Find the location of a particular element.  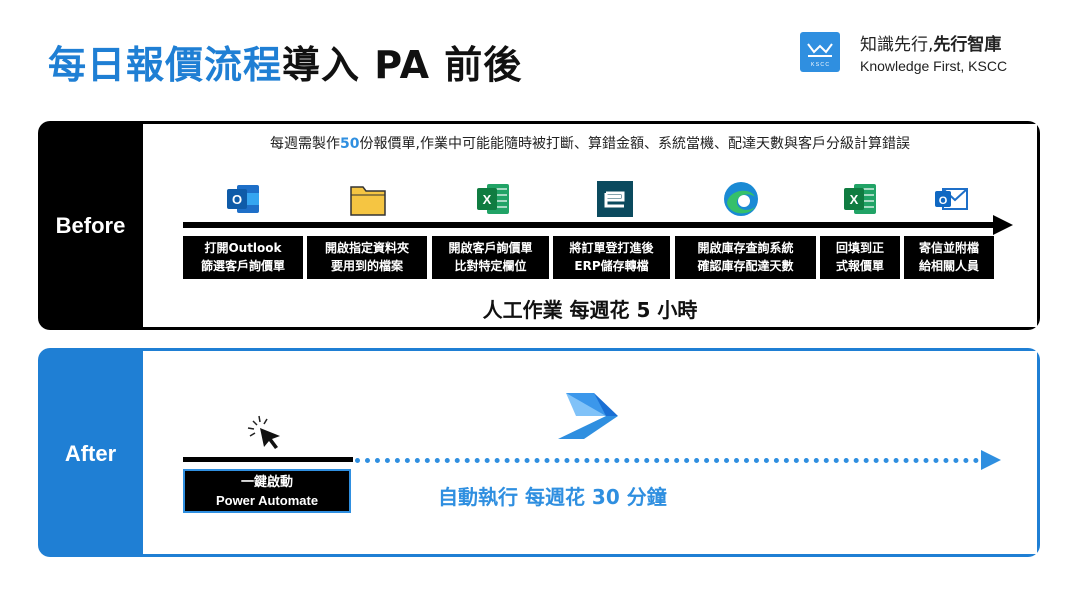

after-timeline-solid is located at coordinates (268, 459).